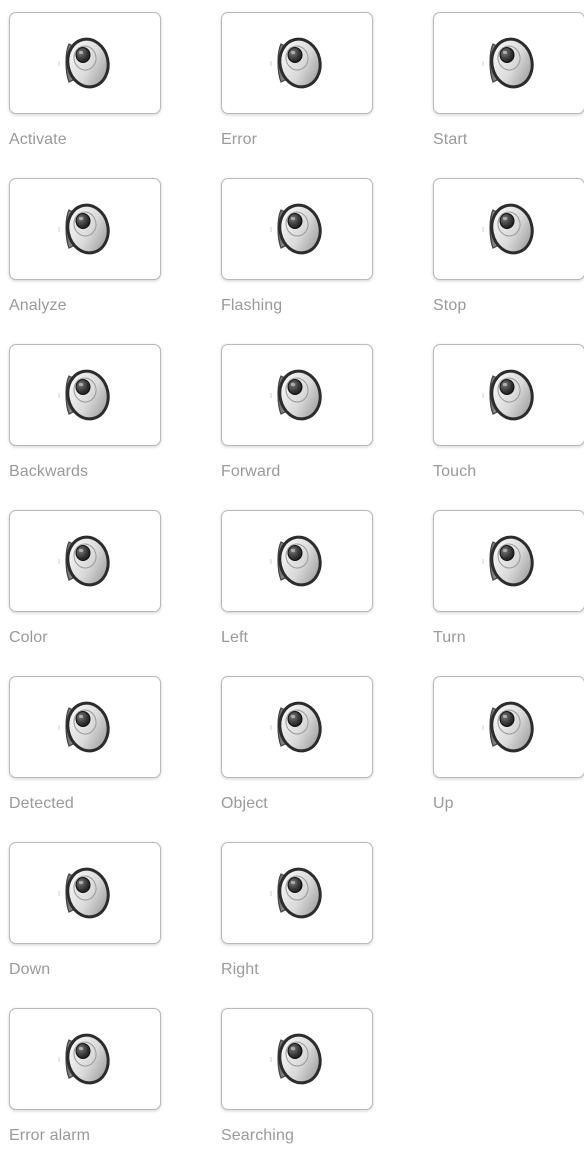 The height and width of the screenshot is (1174, 584). I want to click on sound-label: Color, so click(28, 637).